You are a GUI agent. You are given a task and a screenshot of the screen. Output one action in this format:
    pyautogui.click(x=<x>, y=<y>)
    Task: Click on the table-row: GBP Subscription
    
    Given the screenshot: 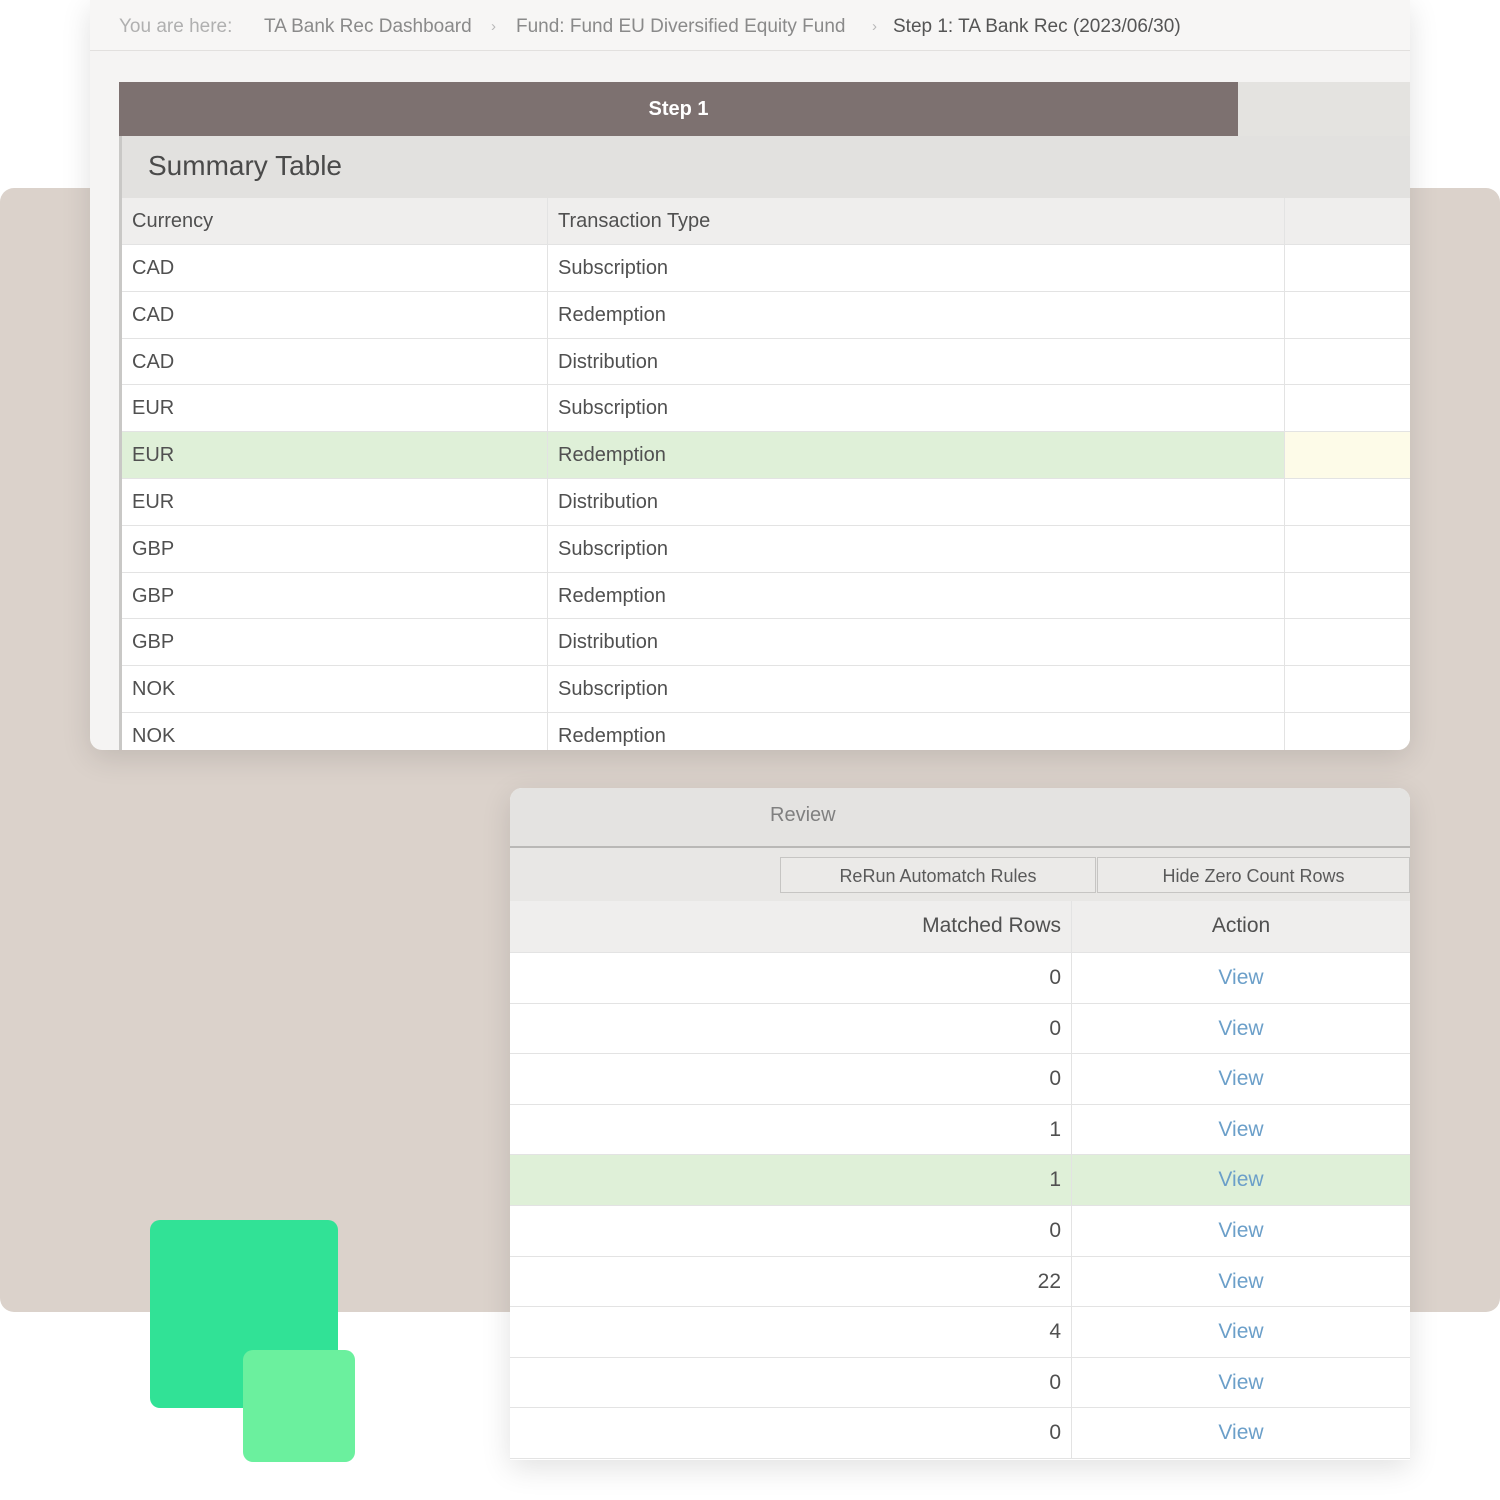 What is the action you would take?
    pyautogui.click(x=766, y=549)
    